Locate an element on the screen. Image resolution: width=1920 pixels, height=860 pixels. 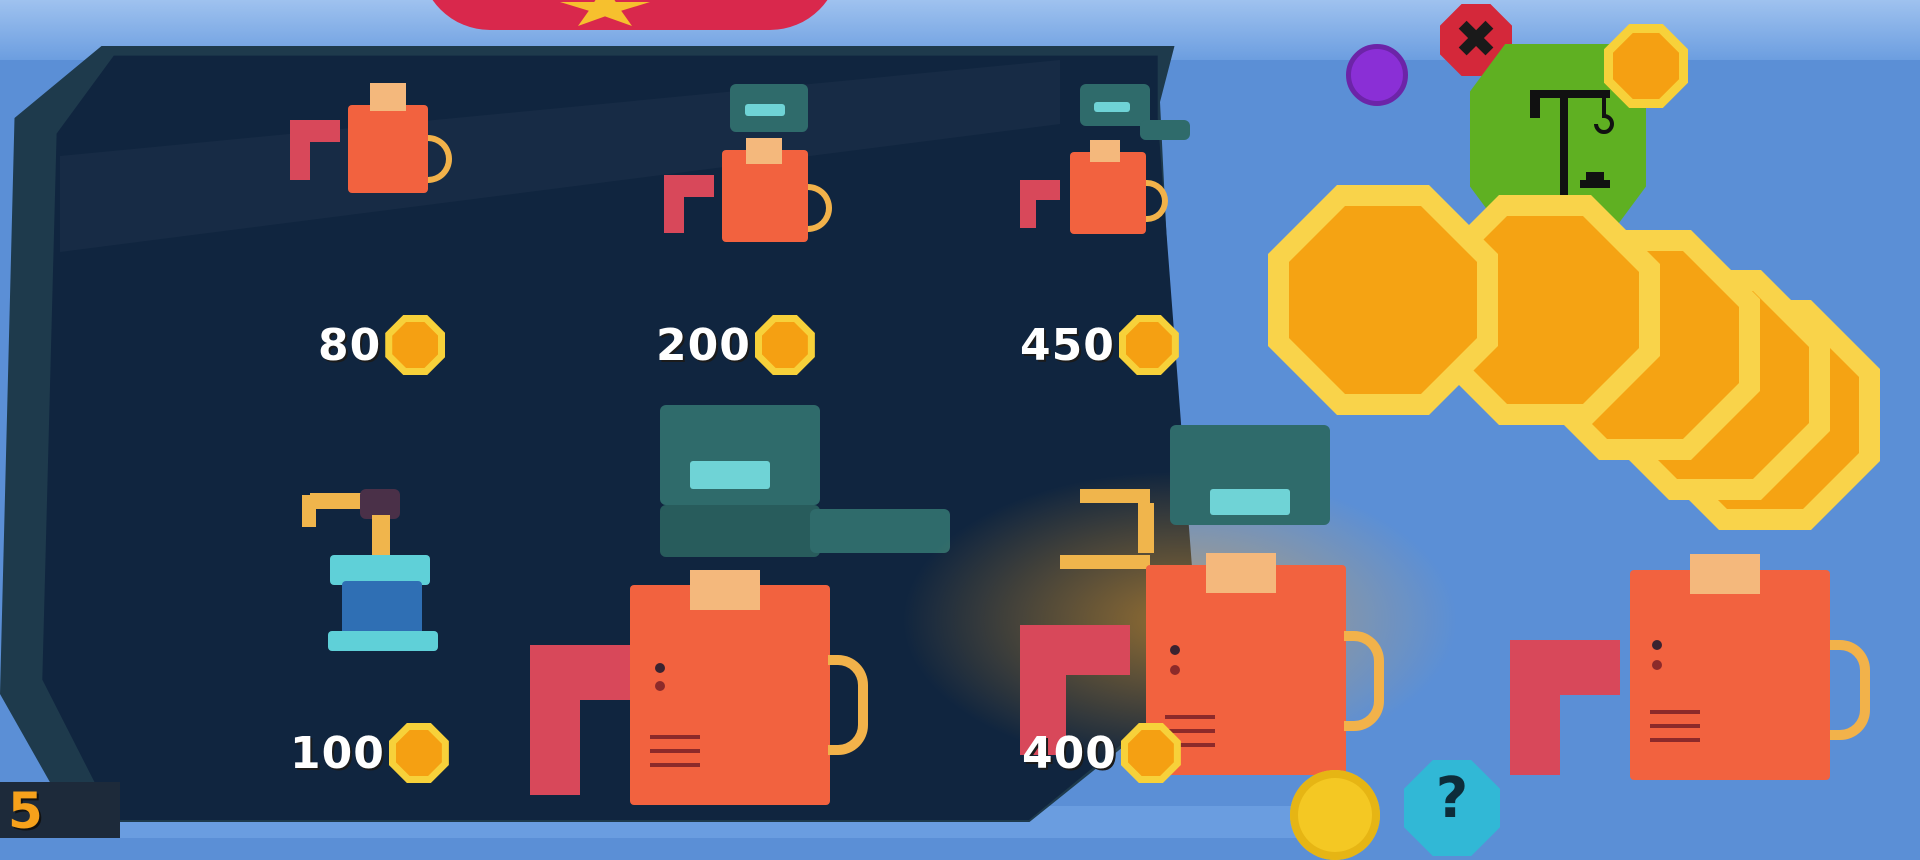
robot-arm-beam is located at coordinates (1115, 496).